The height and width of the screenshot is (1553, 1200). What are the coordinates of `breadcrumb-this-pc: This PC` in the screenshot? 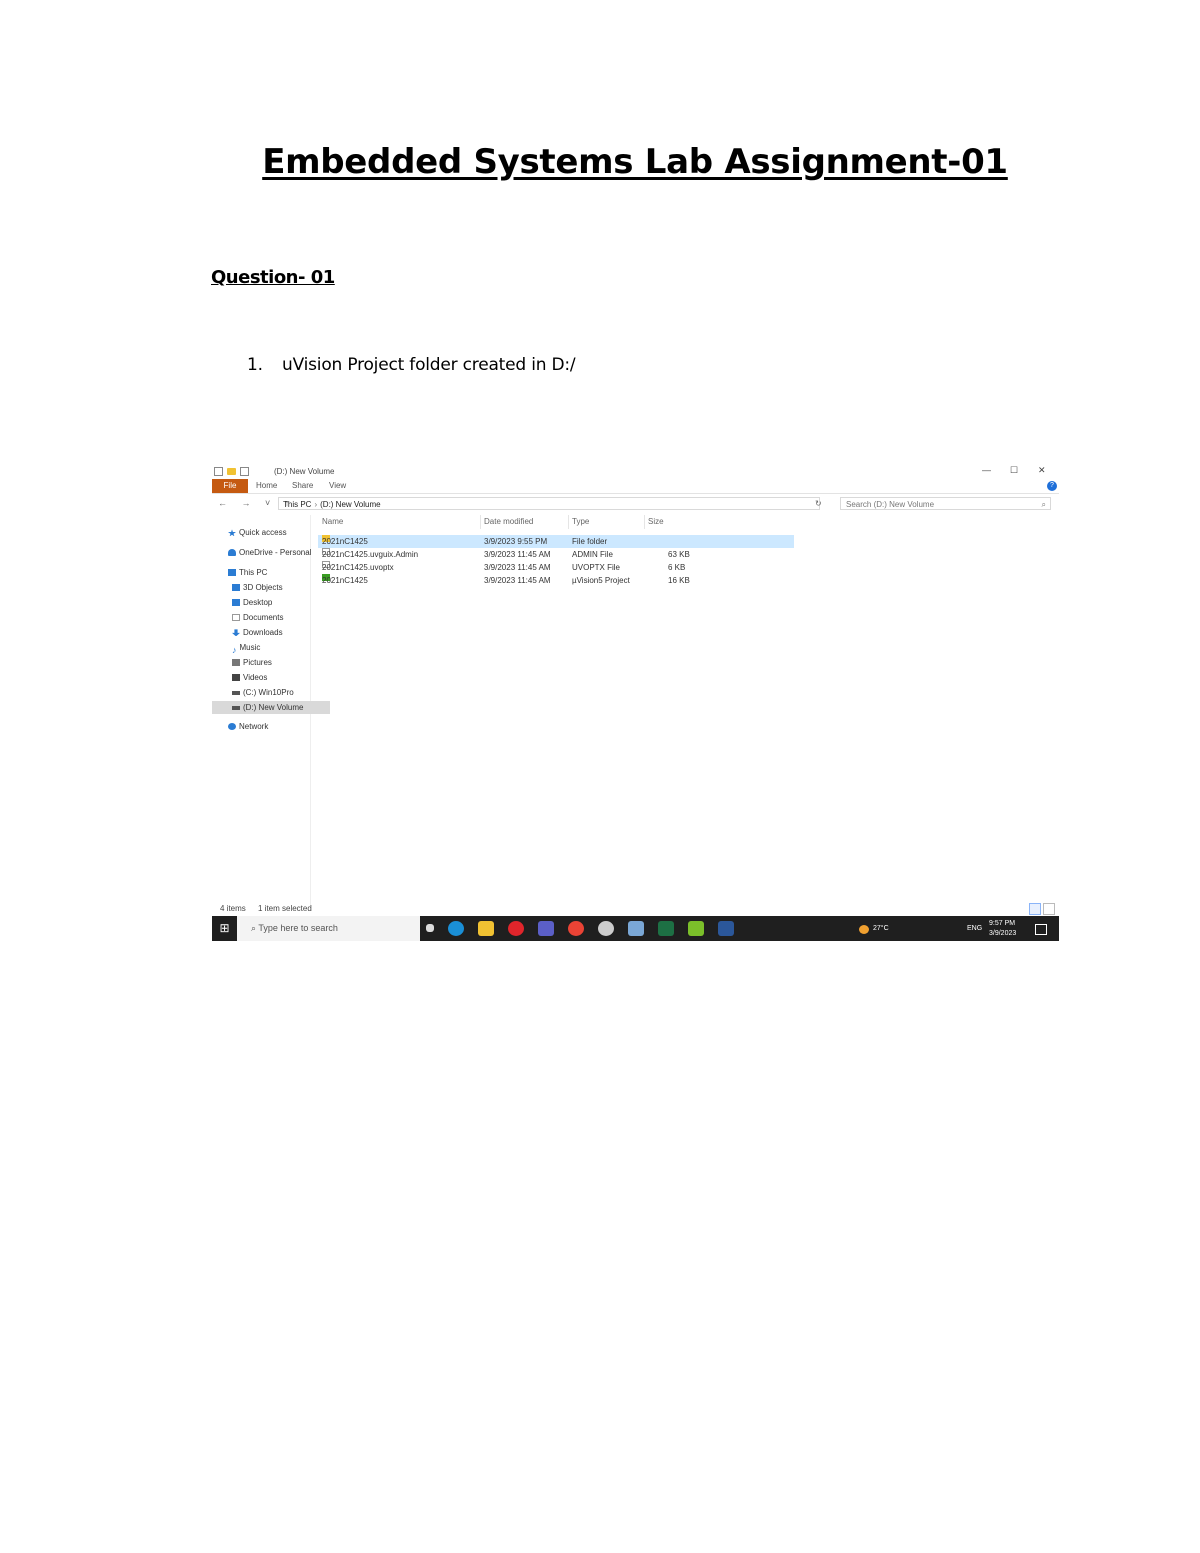 It's located at (297, 504).